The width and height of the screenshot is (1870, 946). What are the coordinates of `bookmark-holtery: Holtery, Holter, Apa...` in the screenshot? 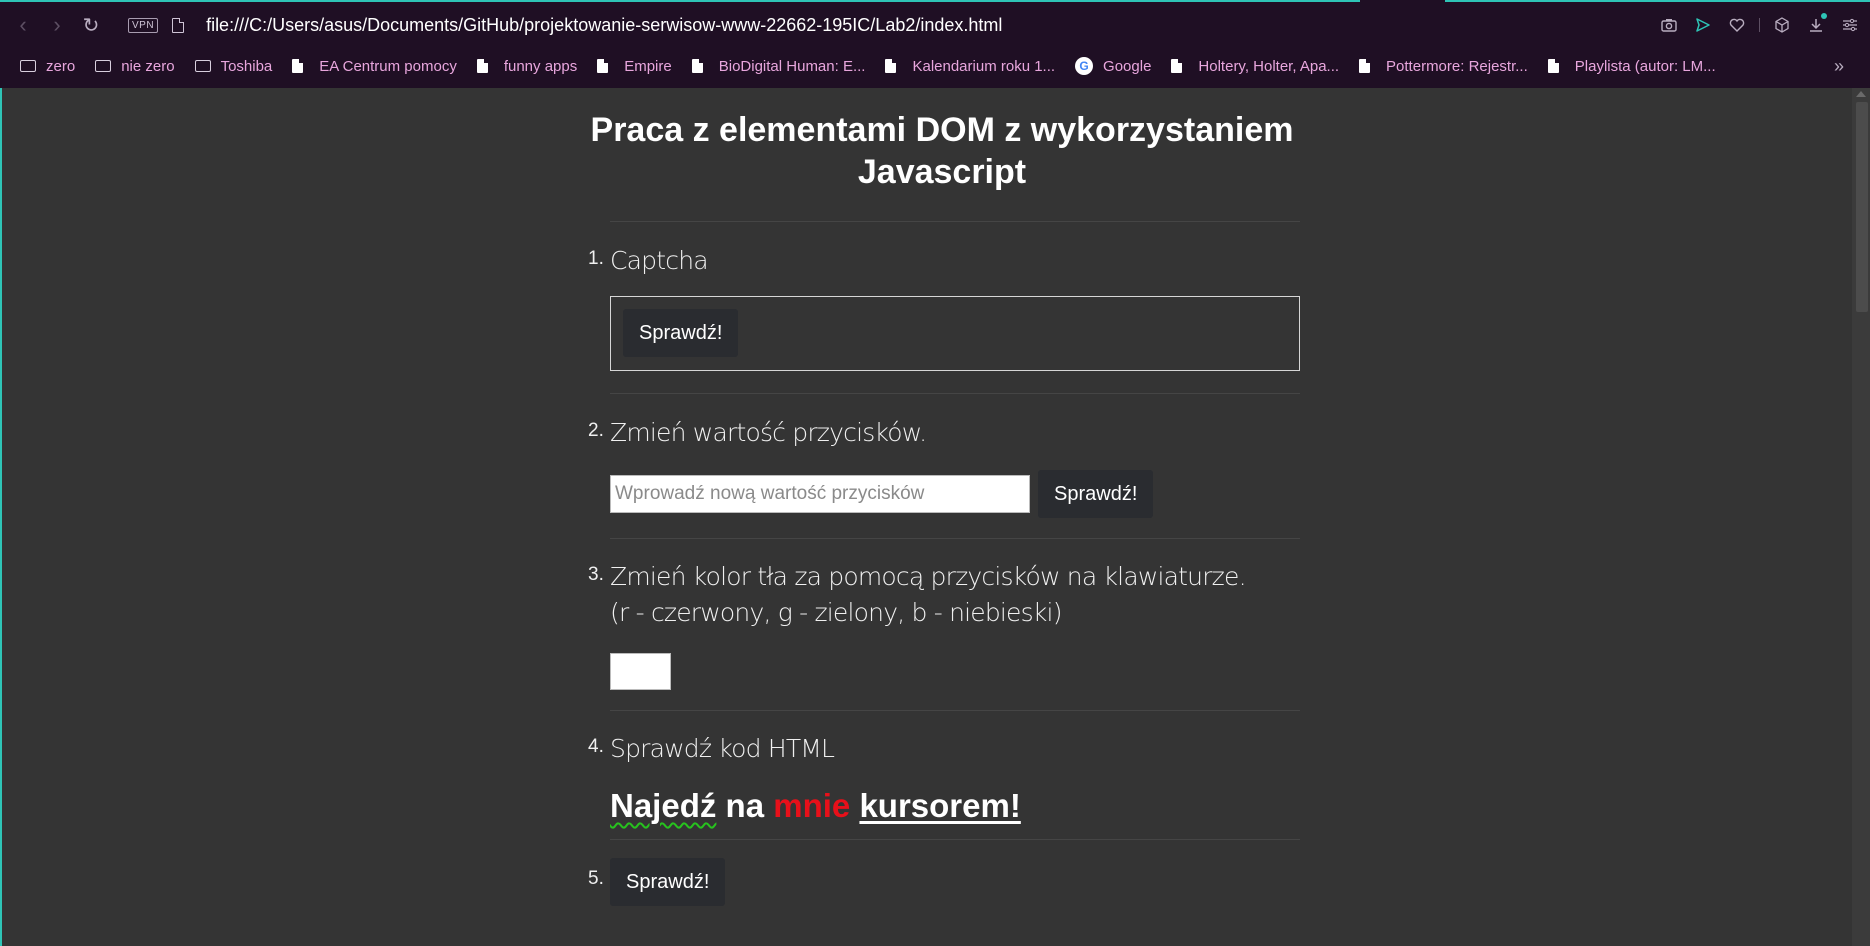 It's located at (1255, 66).